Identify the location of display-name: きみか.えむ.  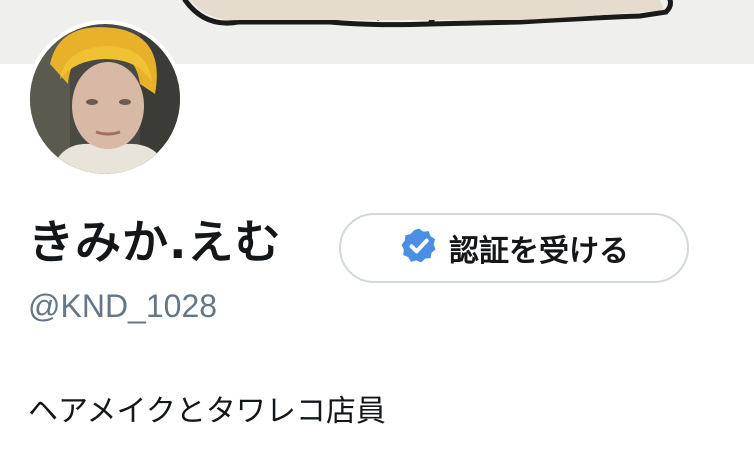
(155, 242).